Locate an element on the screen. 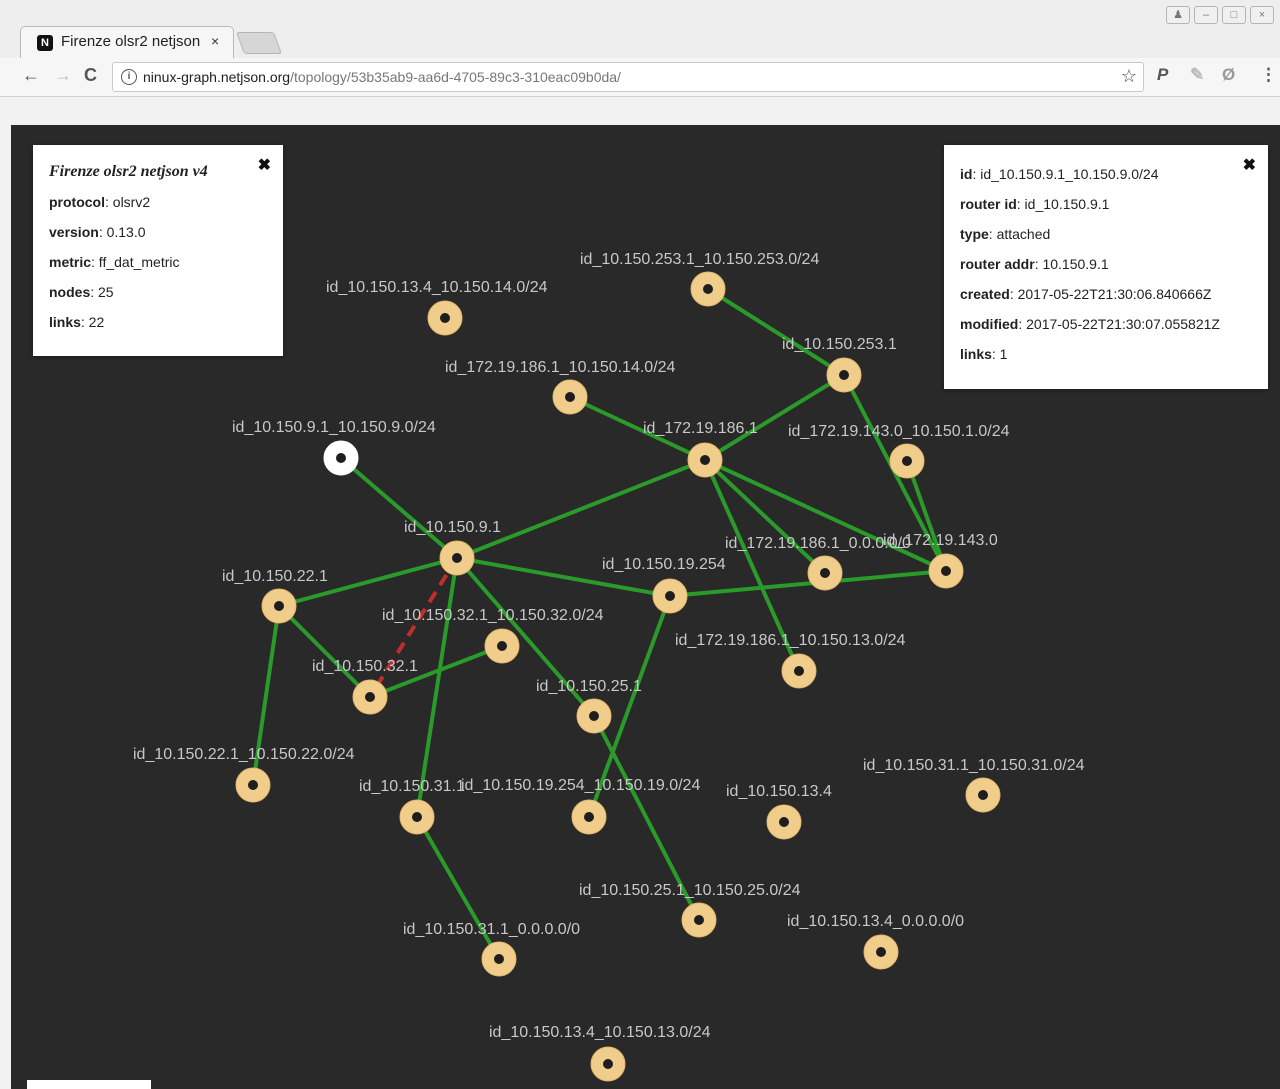 Image resolution: width=1280 pixels, height=1089 pixels. bookmark-star-icon: ☆ is located at coordinates (1129, 76).